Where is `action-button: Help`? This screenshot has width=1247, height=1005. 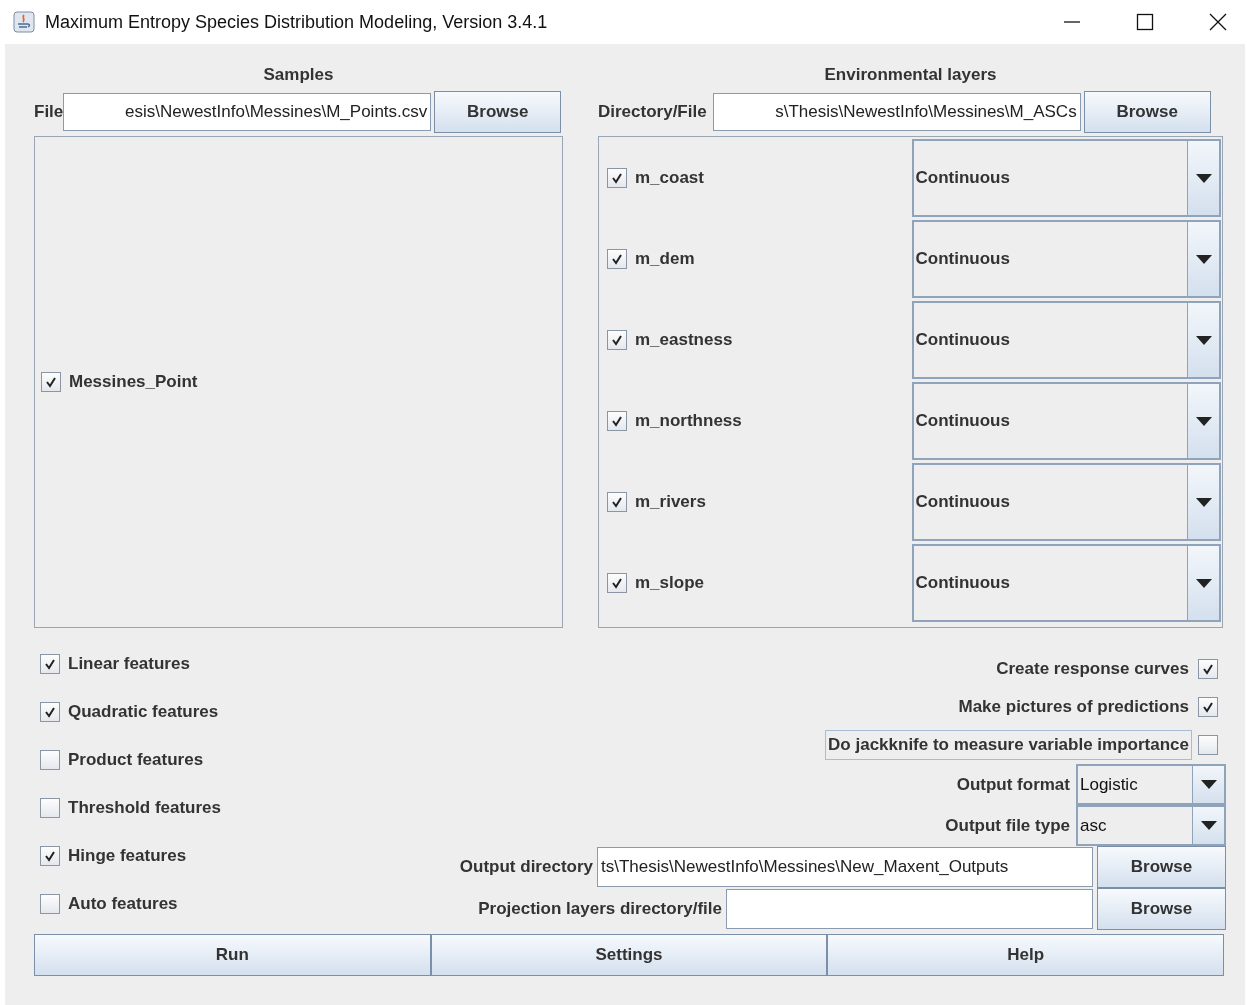 action-button: Help is located at coordinates (1025, 955).